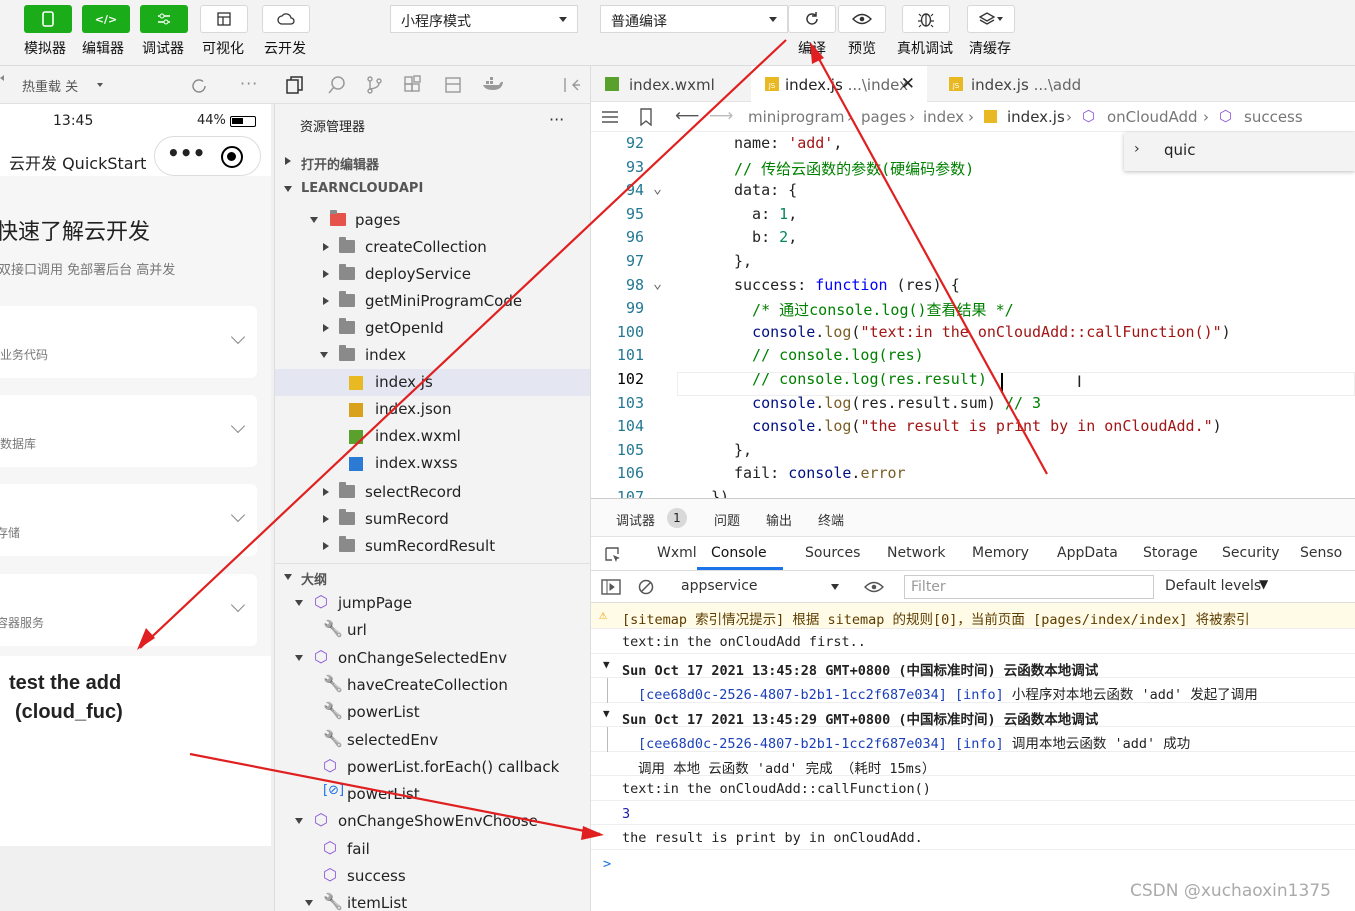 The image size is (1355, 911). Describe the element at coordinates (128, 520) in the screenshot. I see `card-storage: 存储` at that location.